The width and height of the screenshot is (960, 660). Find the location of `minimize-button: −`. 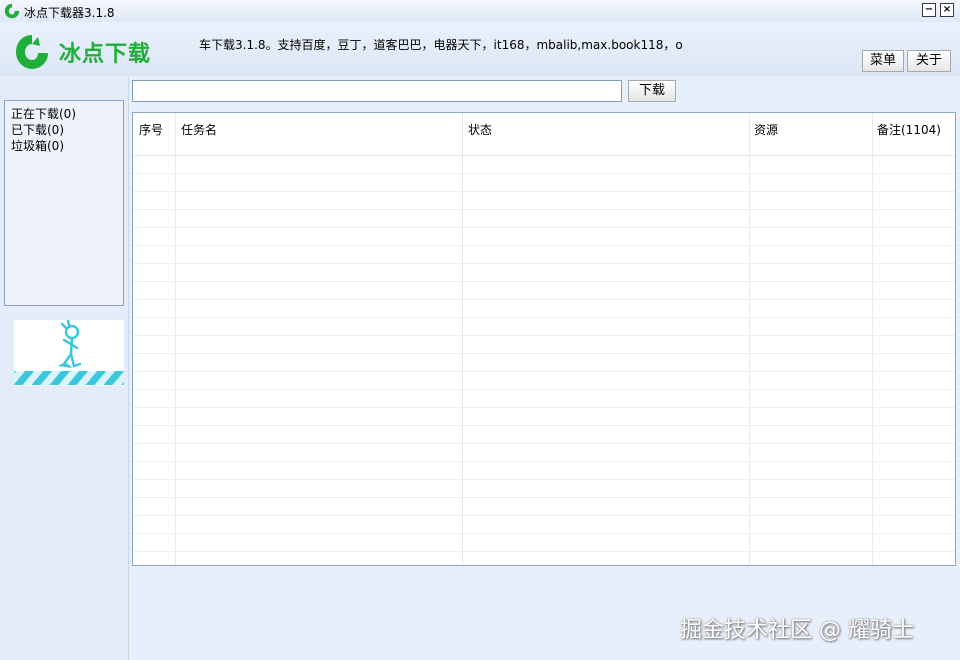

minimize-button: − is located at coordinates (929, 10).